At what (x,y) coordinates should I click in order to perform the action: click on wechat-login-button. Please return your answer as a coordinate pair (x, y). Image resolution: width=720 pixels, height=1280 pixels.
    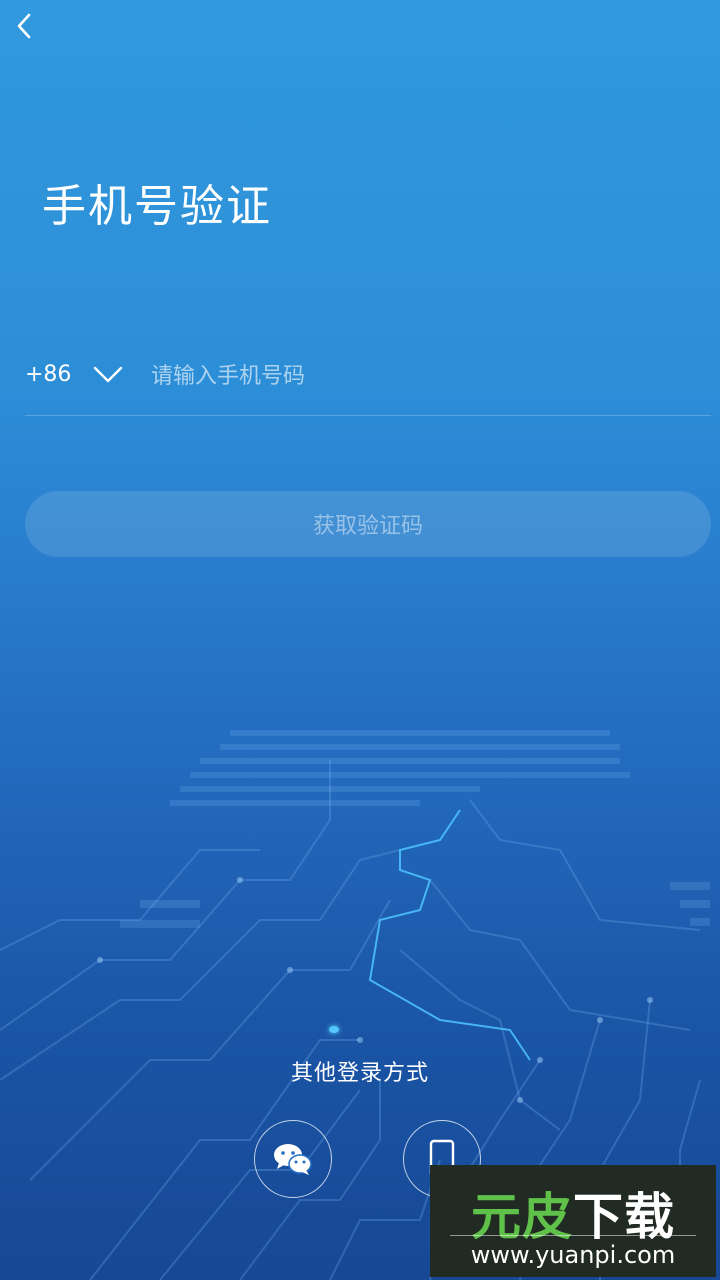
    Looking at the image, I should click on (293, 1159).